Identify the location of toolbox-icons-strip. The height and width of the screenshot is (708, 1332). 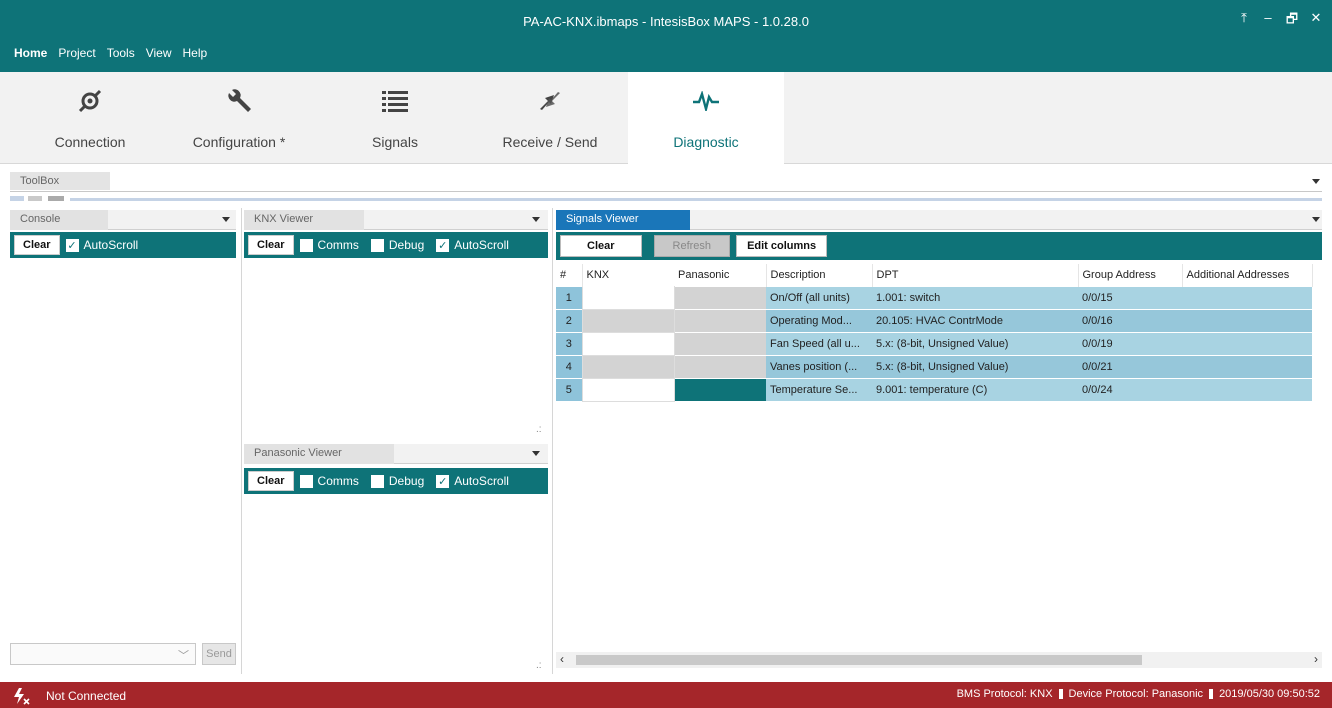
(666, 199).